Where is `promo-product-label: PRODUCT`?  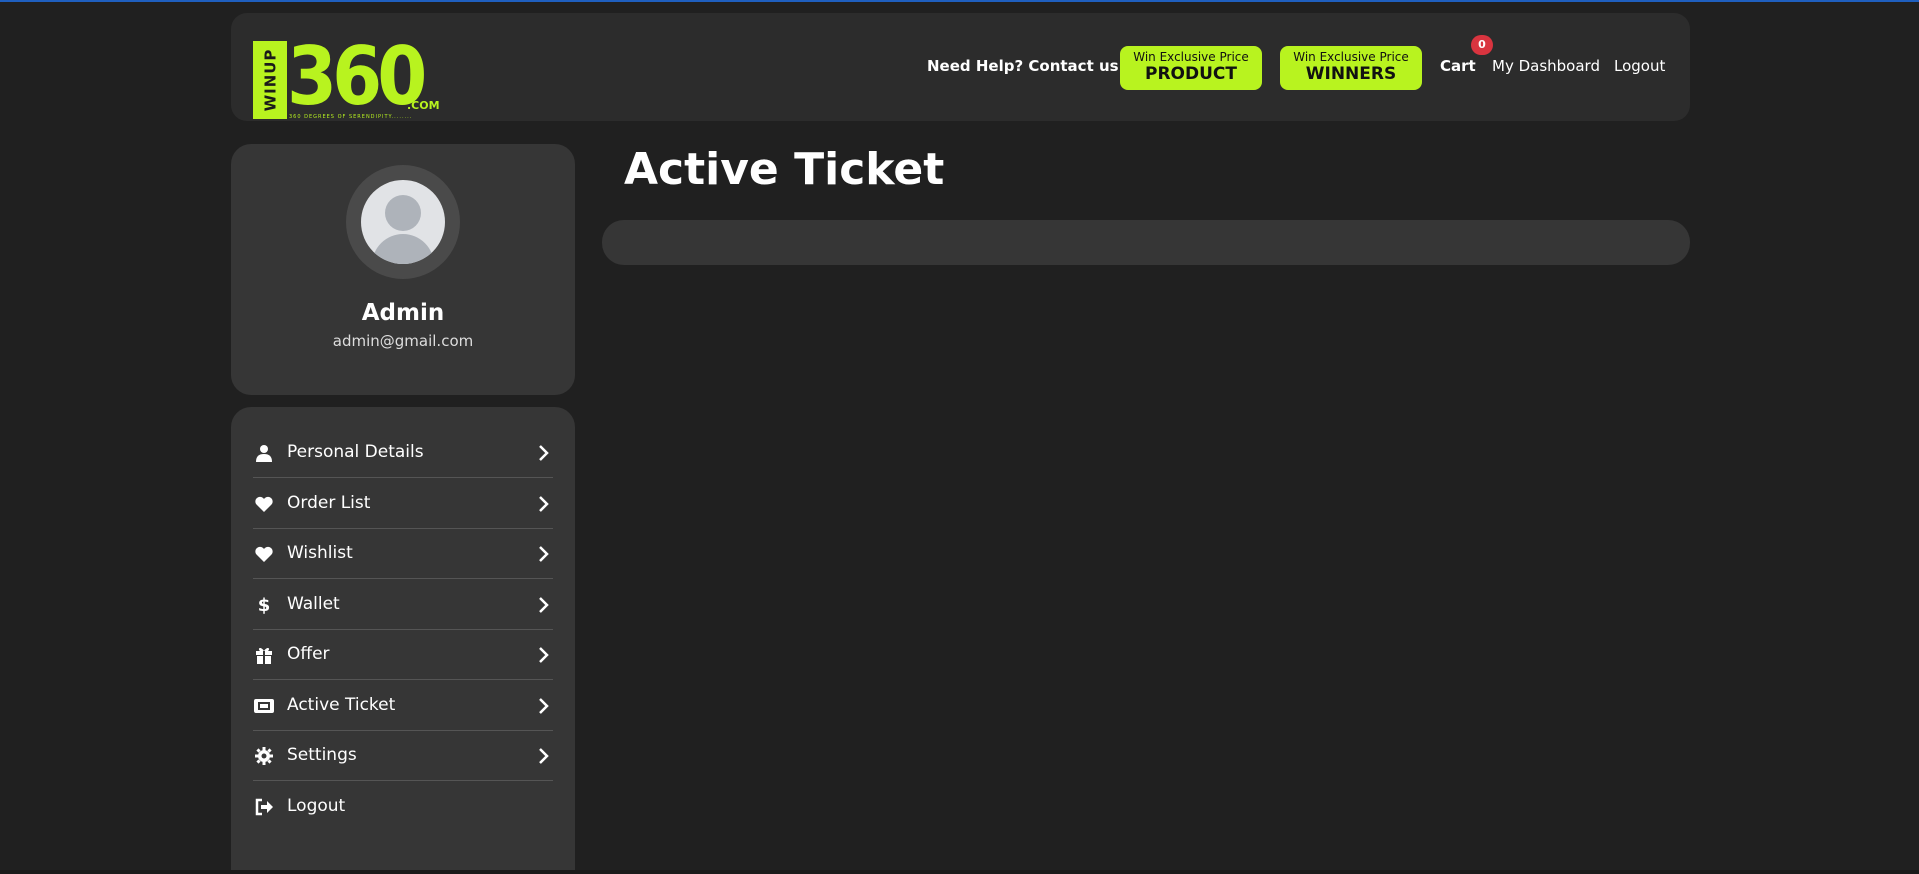
promo-product-label: PRODUCT is located at coordinates (1191, 74).